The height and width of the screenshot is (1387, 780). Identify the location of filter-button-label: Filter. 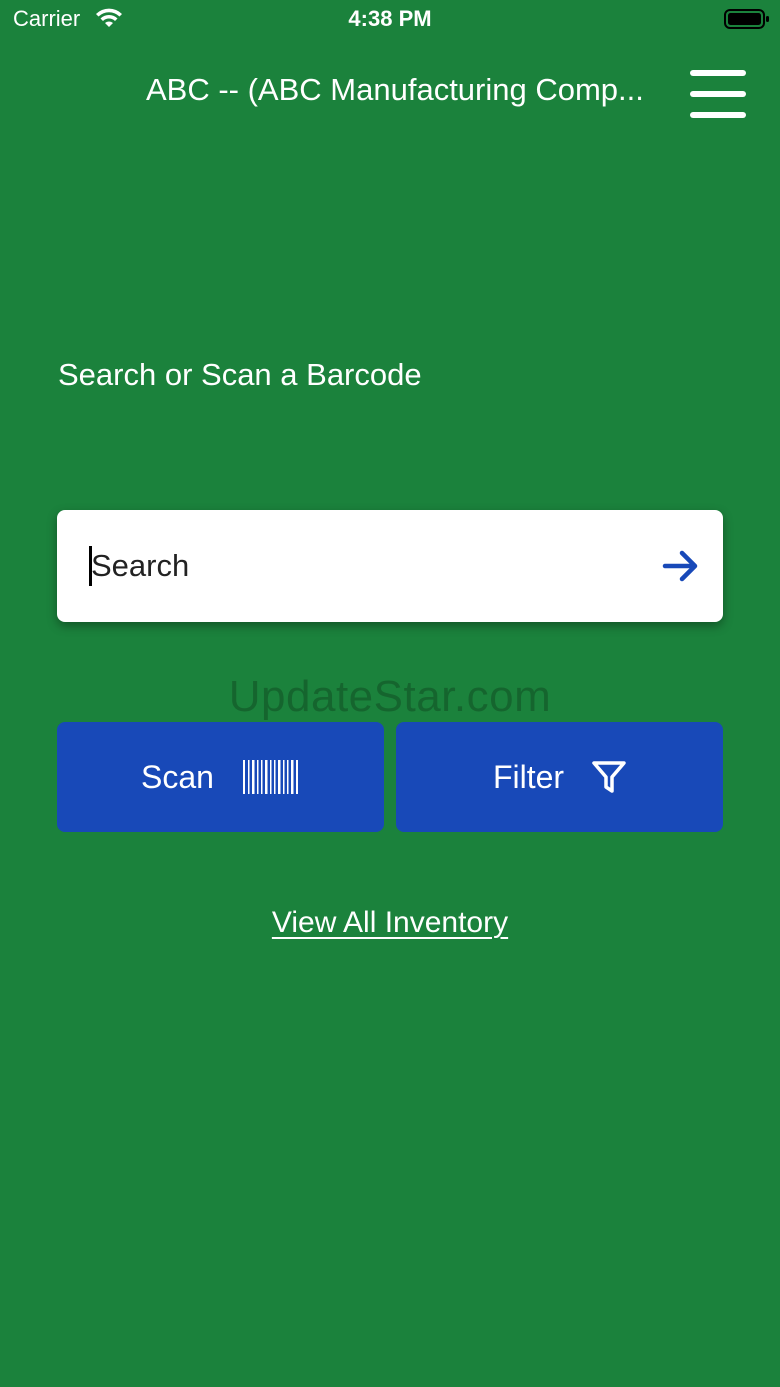
(528, 776).